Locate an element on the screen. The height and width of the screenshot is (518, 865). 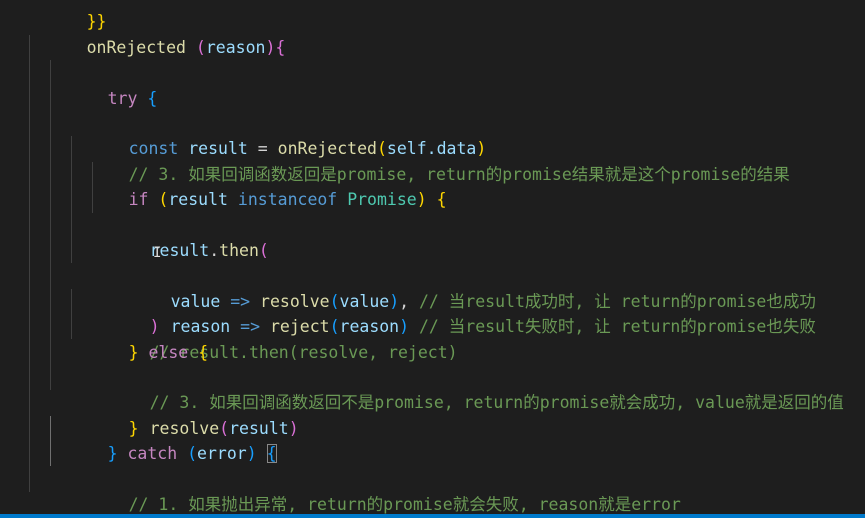
code-line-1: onRejected (reason){ is located at coordinates (432, 33).